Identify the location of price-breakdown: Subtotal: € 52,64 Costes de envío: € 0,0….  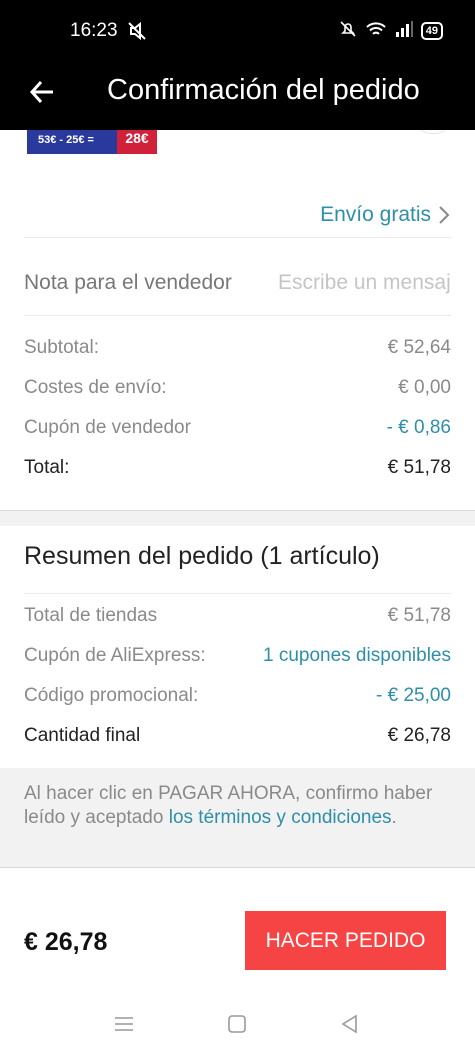
(237, 408).